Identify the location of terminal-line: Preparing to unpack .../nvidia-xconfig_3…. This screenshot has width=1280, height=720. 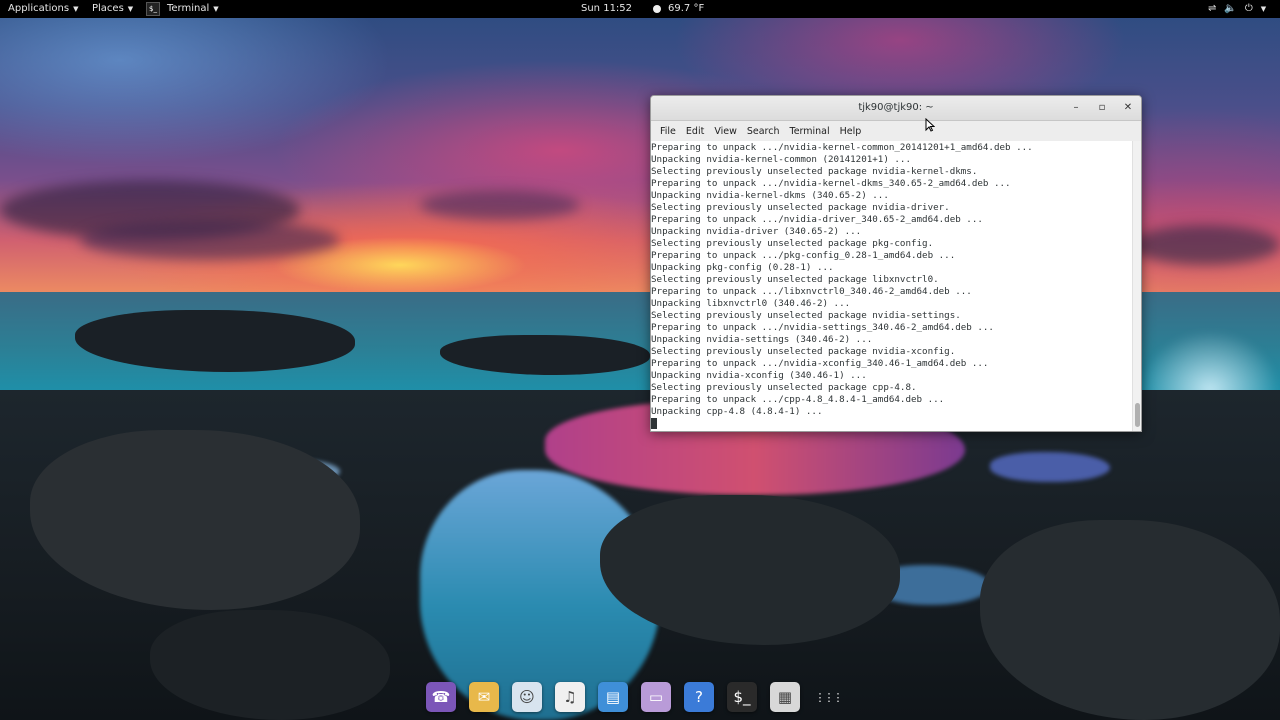
(820, 363).